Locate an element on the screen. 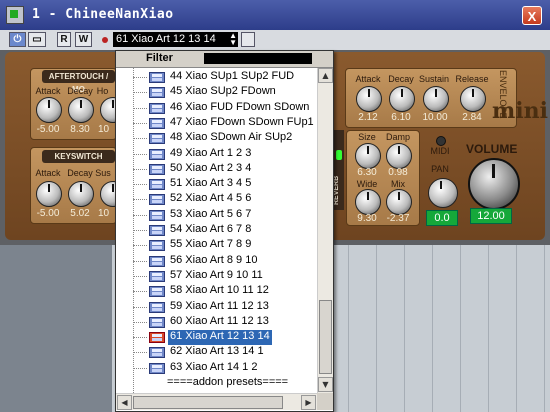 This screenshot has width=550, height=412. preset-list-item: 57 Xiao Art 9 10 11 is located at coordinates (216, 276).